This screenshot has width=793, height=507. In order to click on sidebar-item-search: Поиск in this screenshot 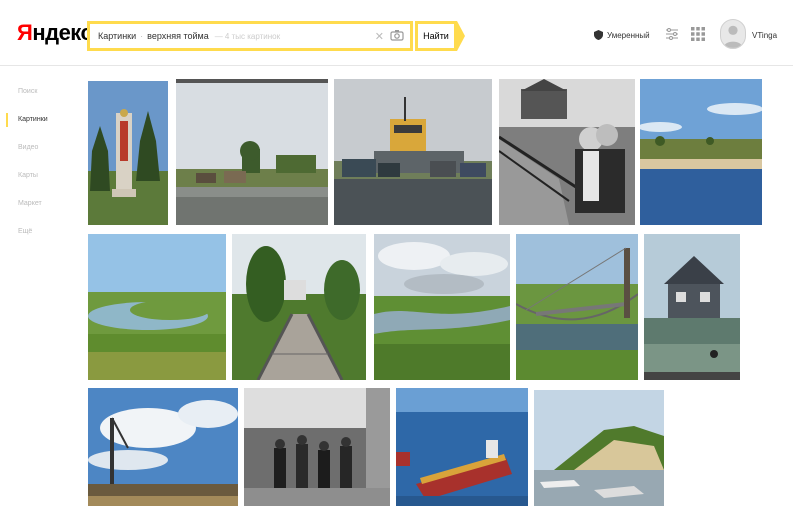, I will do `click(40, 92)`.